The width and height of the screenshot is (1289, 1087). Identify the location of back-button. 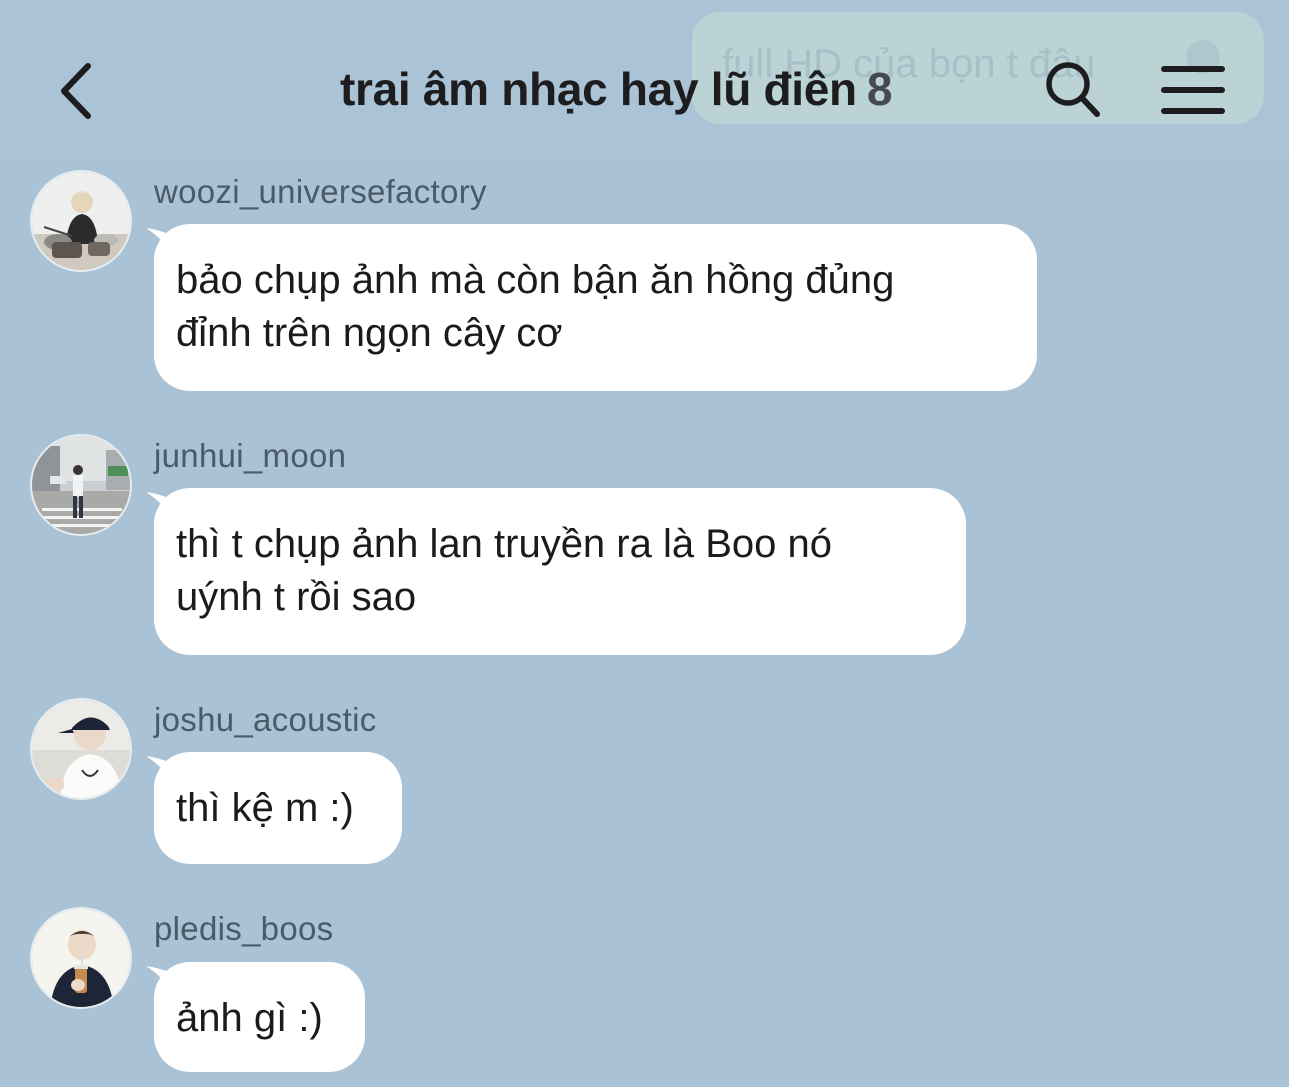
(82, 91).